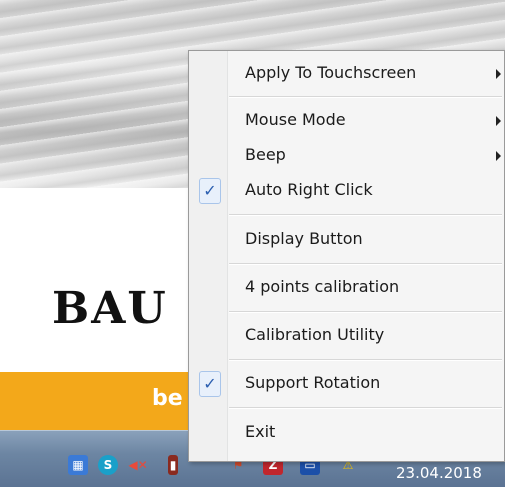 The image size is (505, 487). What do you see at coordinates (331, 72) in the screenshot?
I see `menu-item-label: Apply To Touchscreen` at bounding box center [331, 72].